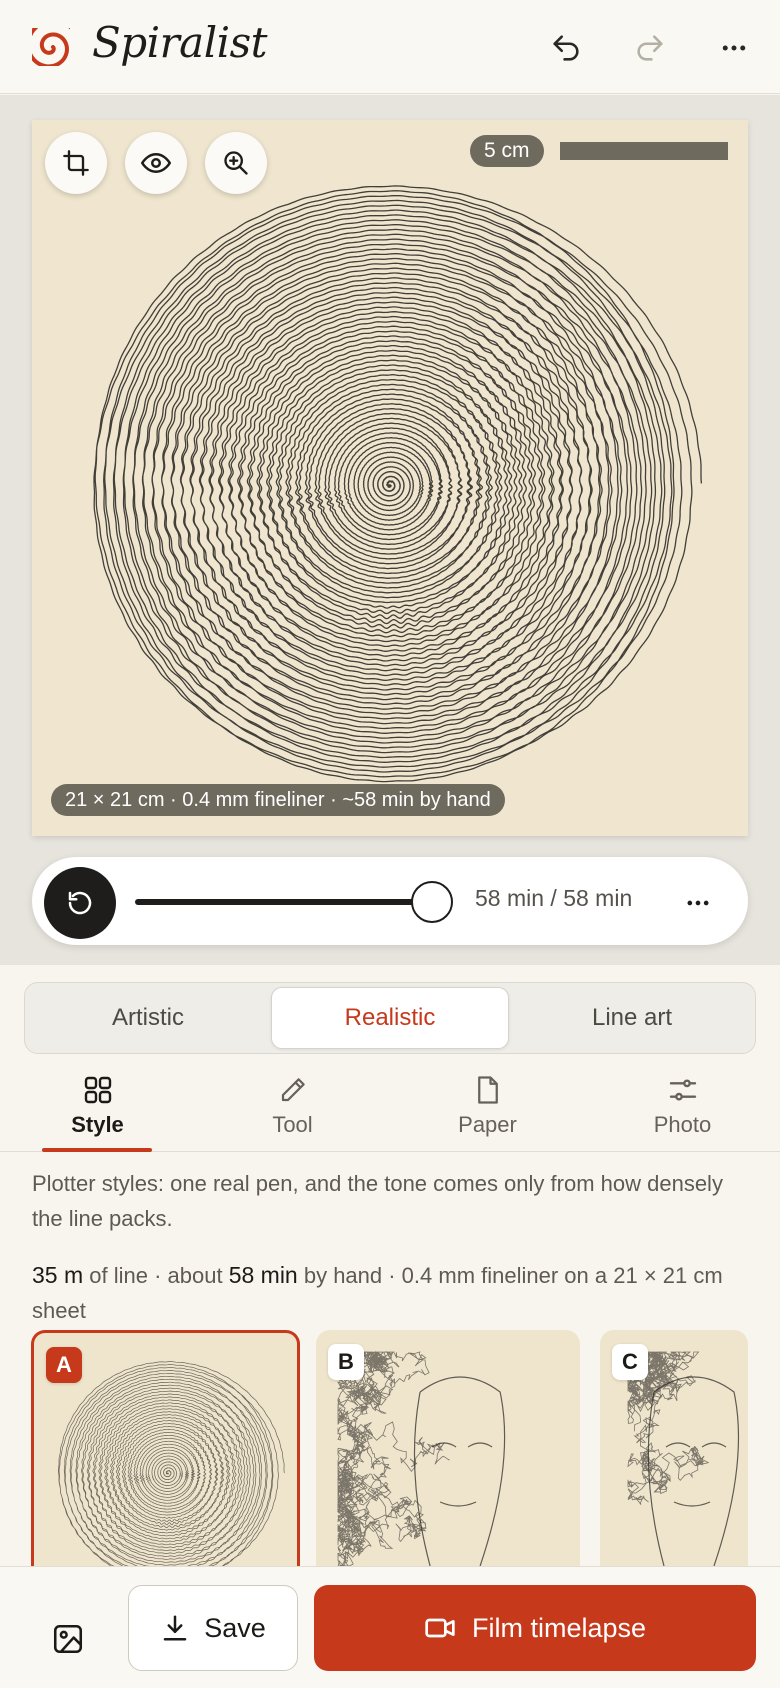 The width and height of the screenshot is (780, 1688). I want to click on scale-label: 5 cm, so click(507, 151).